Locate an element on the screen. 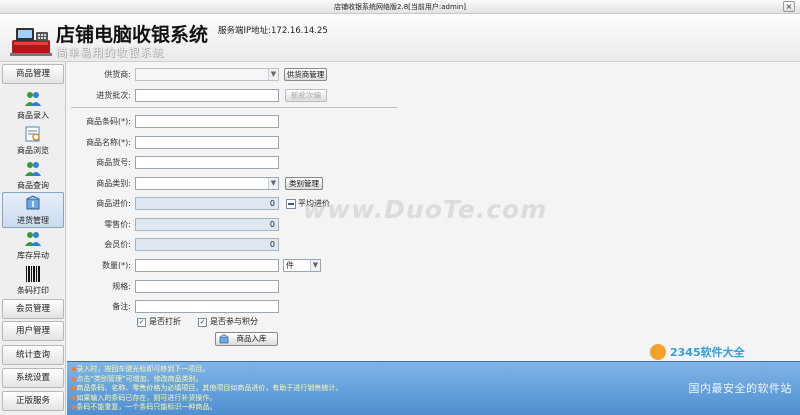 This screenshot has width=800, height=415. sidebar-item-barcode-print: 条码打印 is located at coordinates (33, 281).